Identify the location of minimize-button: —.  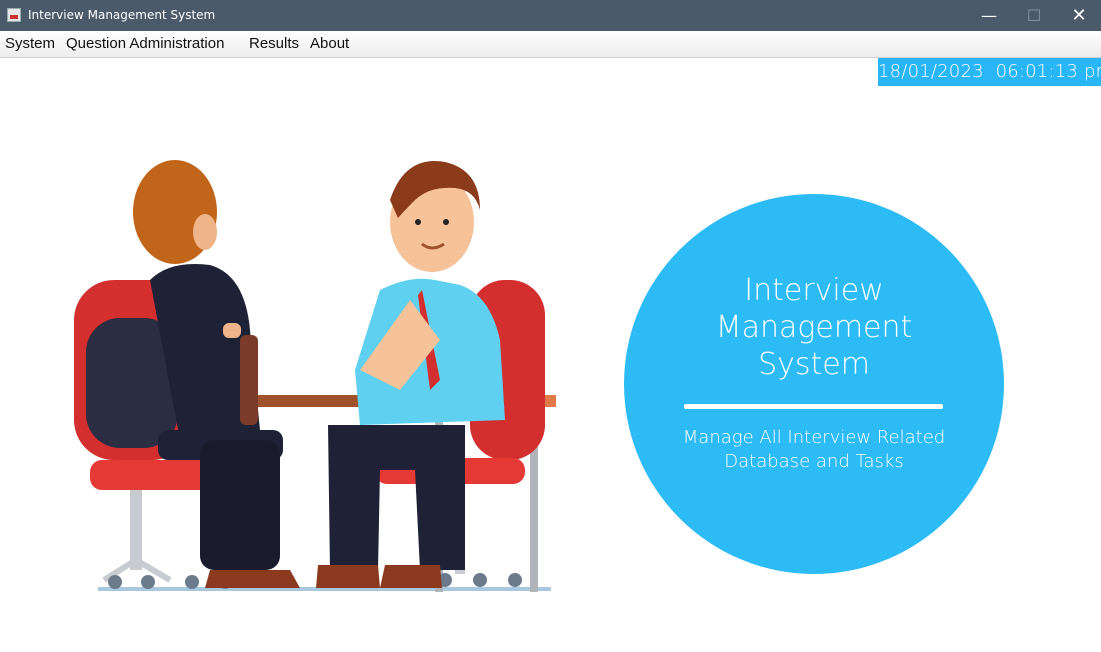
(989, 15).